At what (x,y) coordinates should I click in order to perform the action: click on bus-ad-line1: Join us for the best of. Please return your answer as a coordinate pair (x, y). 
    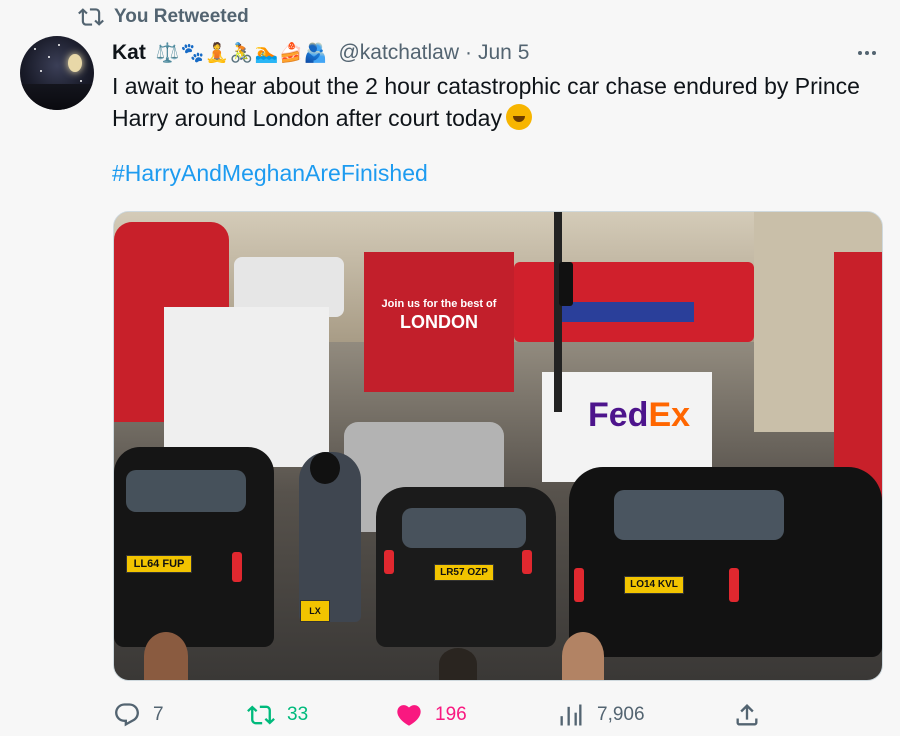
    Looking at the image, I should click on (439, 304).